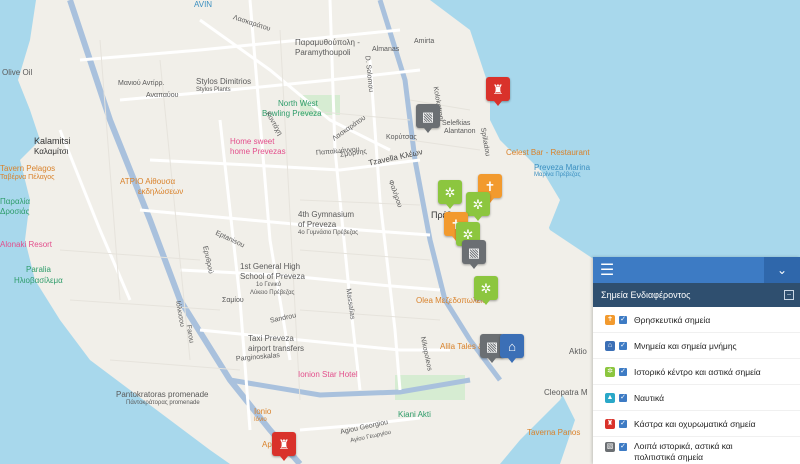  What do you see at coordinates (414, 414) in the screenshot?
I see `poi-label: Kiani Akti` at bounding box center [414, 414].